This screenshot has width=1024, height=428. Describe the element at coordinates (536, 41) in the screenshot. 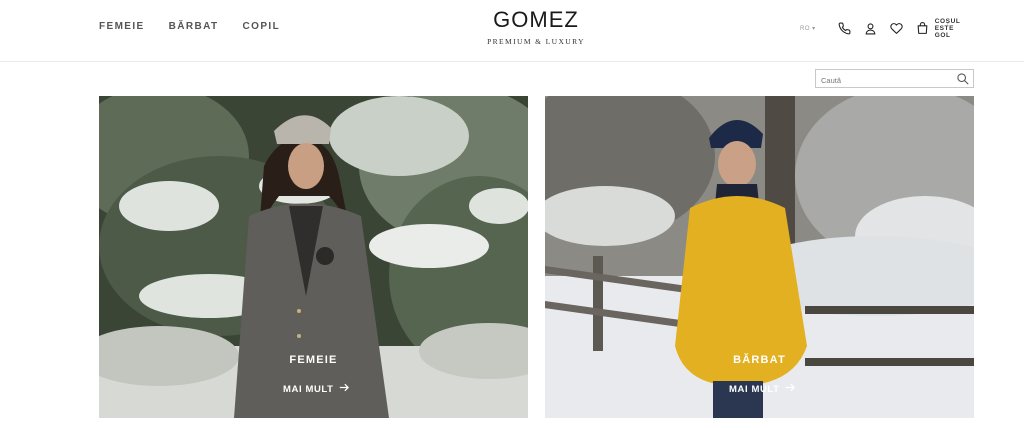

I see `logo-tagline: PREMIUM & LUXURY` at that location.